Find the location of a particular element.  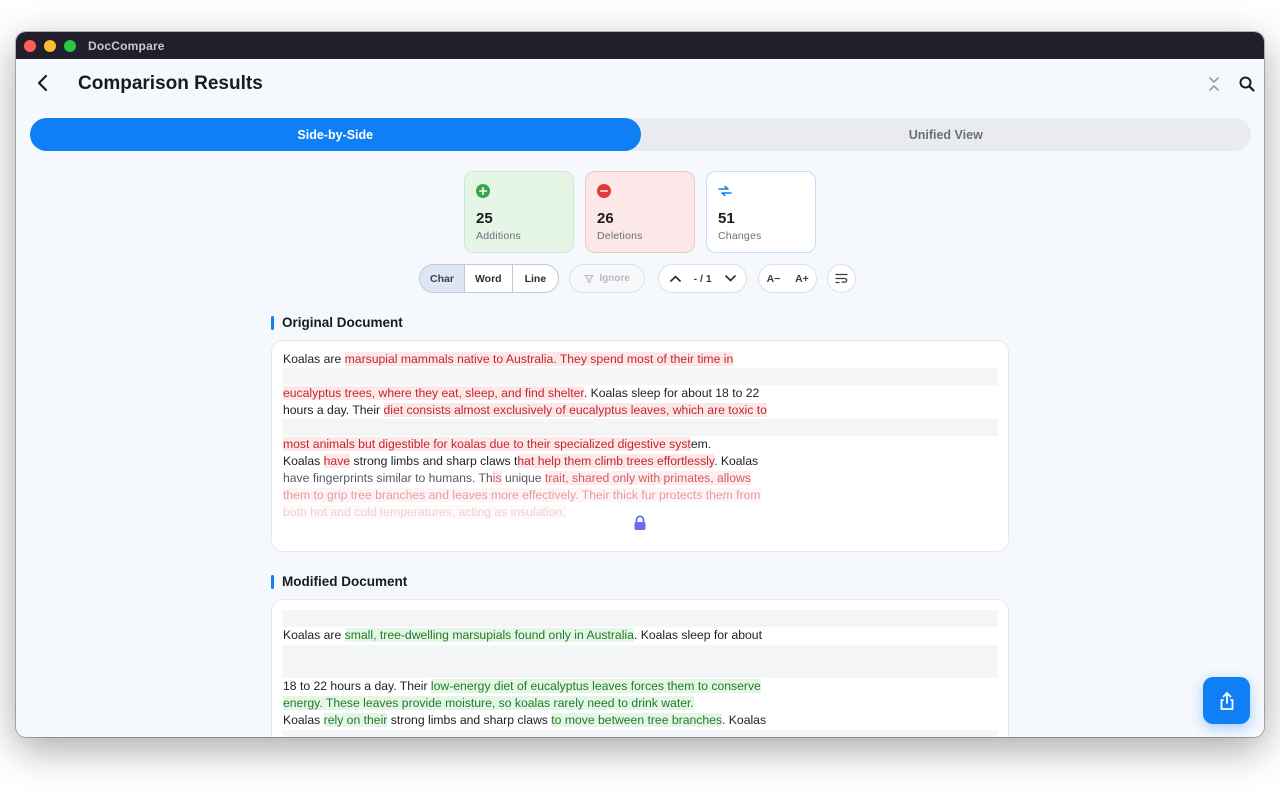

ignore-filter-button: Ignore is located at coordinates (607, 278).